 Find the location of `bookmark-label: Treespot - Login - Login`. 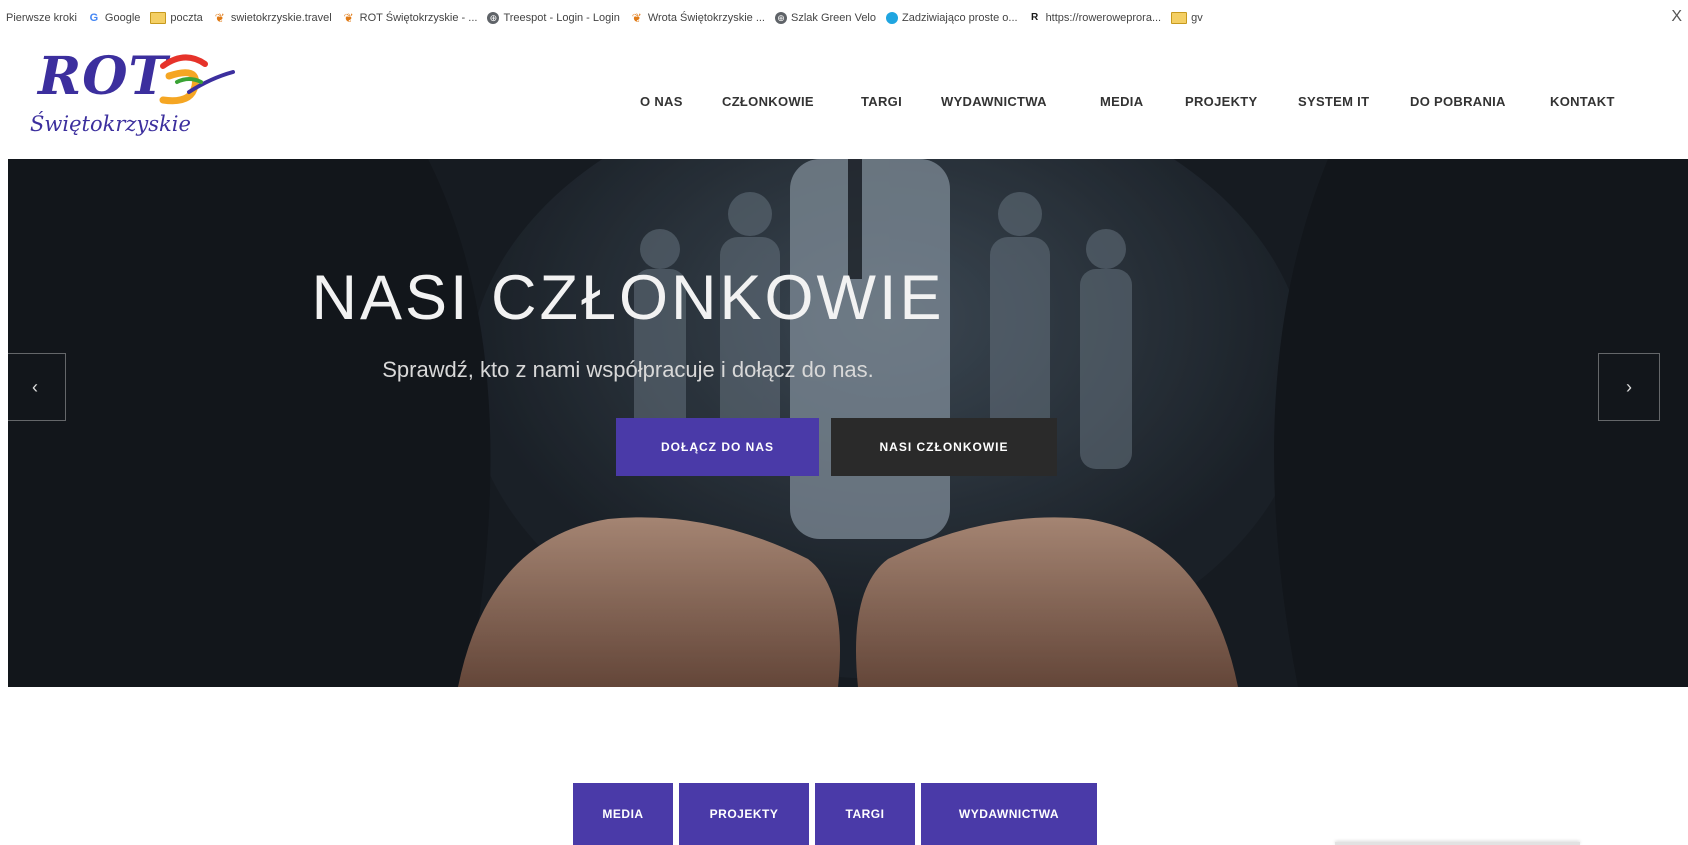

bookmark-label: Treespot - Login - Login is located at coordinates (561, 18).